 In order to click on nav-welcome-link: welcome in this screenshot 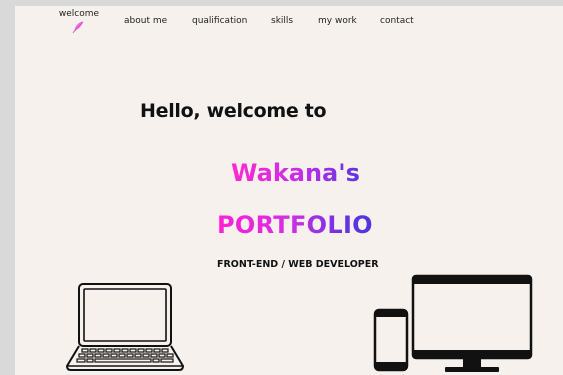, I will do `click(79, 14)`.